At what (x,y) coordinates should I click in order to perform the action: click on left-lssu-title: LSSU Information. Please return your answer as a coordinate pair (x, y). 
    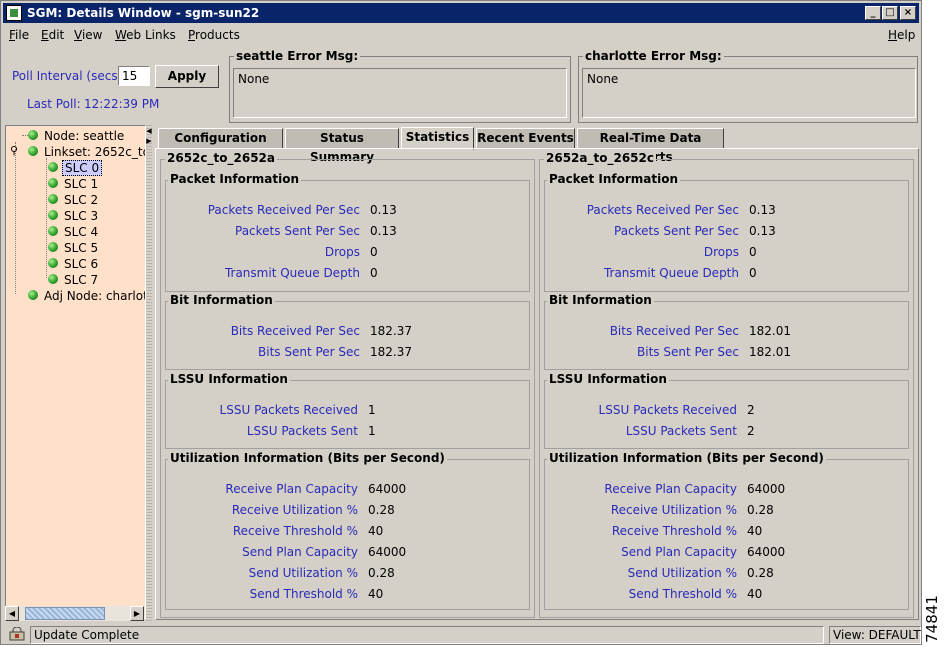
    Looking at the image, I should click on (229, 379).